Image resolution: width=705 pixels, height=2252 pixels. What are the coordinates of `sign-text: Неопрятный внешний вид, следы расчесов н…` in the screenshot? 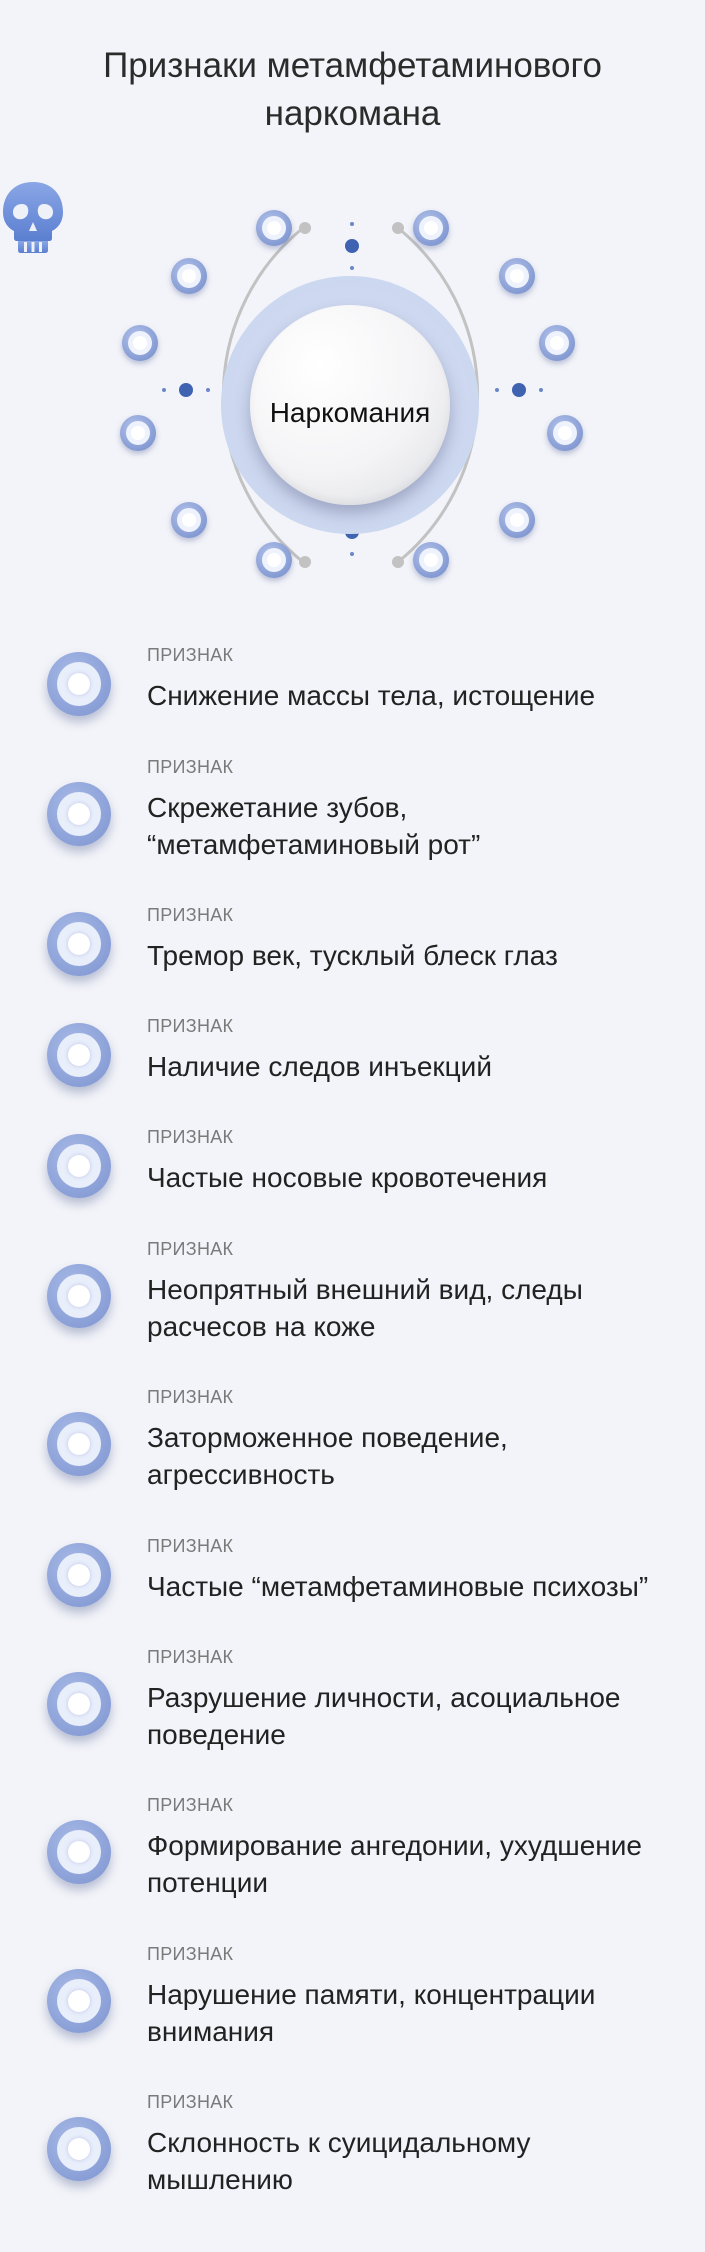 It's located at (365, 1308).